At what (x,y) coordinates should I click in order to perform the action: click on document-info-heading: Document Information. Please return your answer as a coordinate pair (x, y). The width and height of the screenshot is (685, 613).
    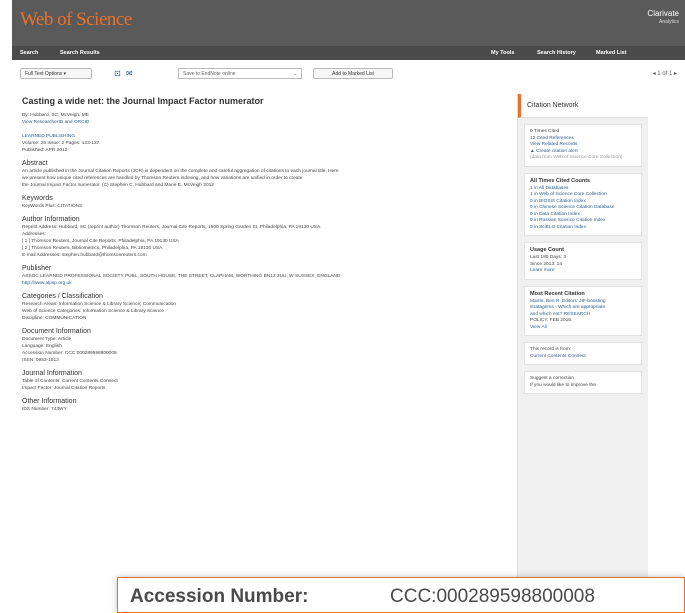
    Looking at the image, I should click on (56, 331).